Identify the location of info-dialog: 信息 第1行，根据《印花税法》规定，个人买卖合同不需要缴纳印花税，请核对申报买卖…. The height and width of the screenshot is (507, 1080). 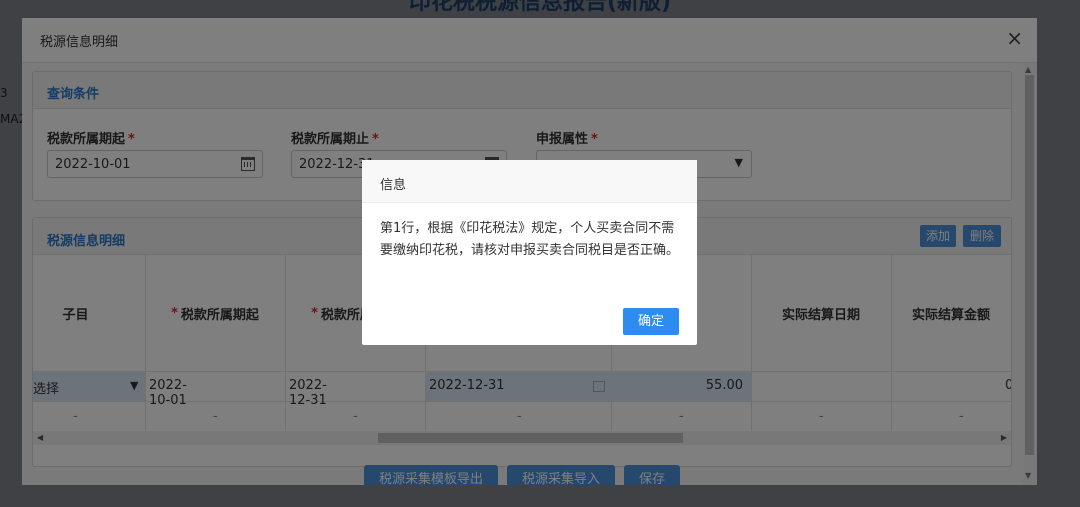
(529, 252).